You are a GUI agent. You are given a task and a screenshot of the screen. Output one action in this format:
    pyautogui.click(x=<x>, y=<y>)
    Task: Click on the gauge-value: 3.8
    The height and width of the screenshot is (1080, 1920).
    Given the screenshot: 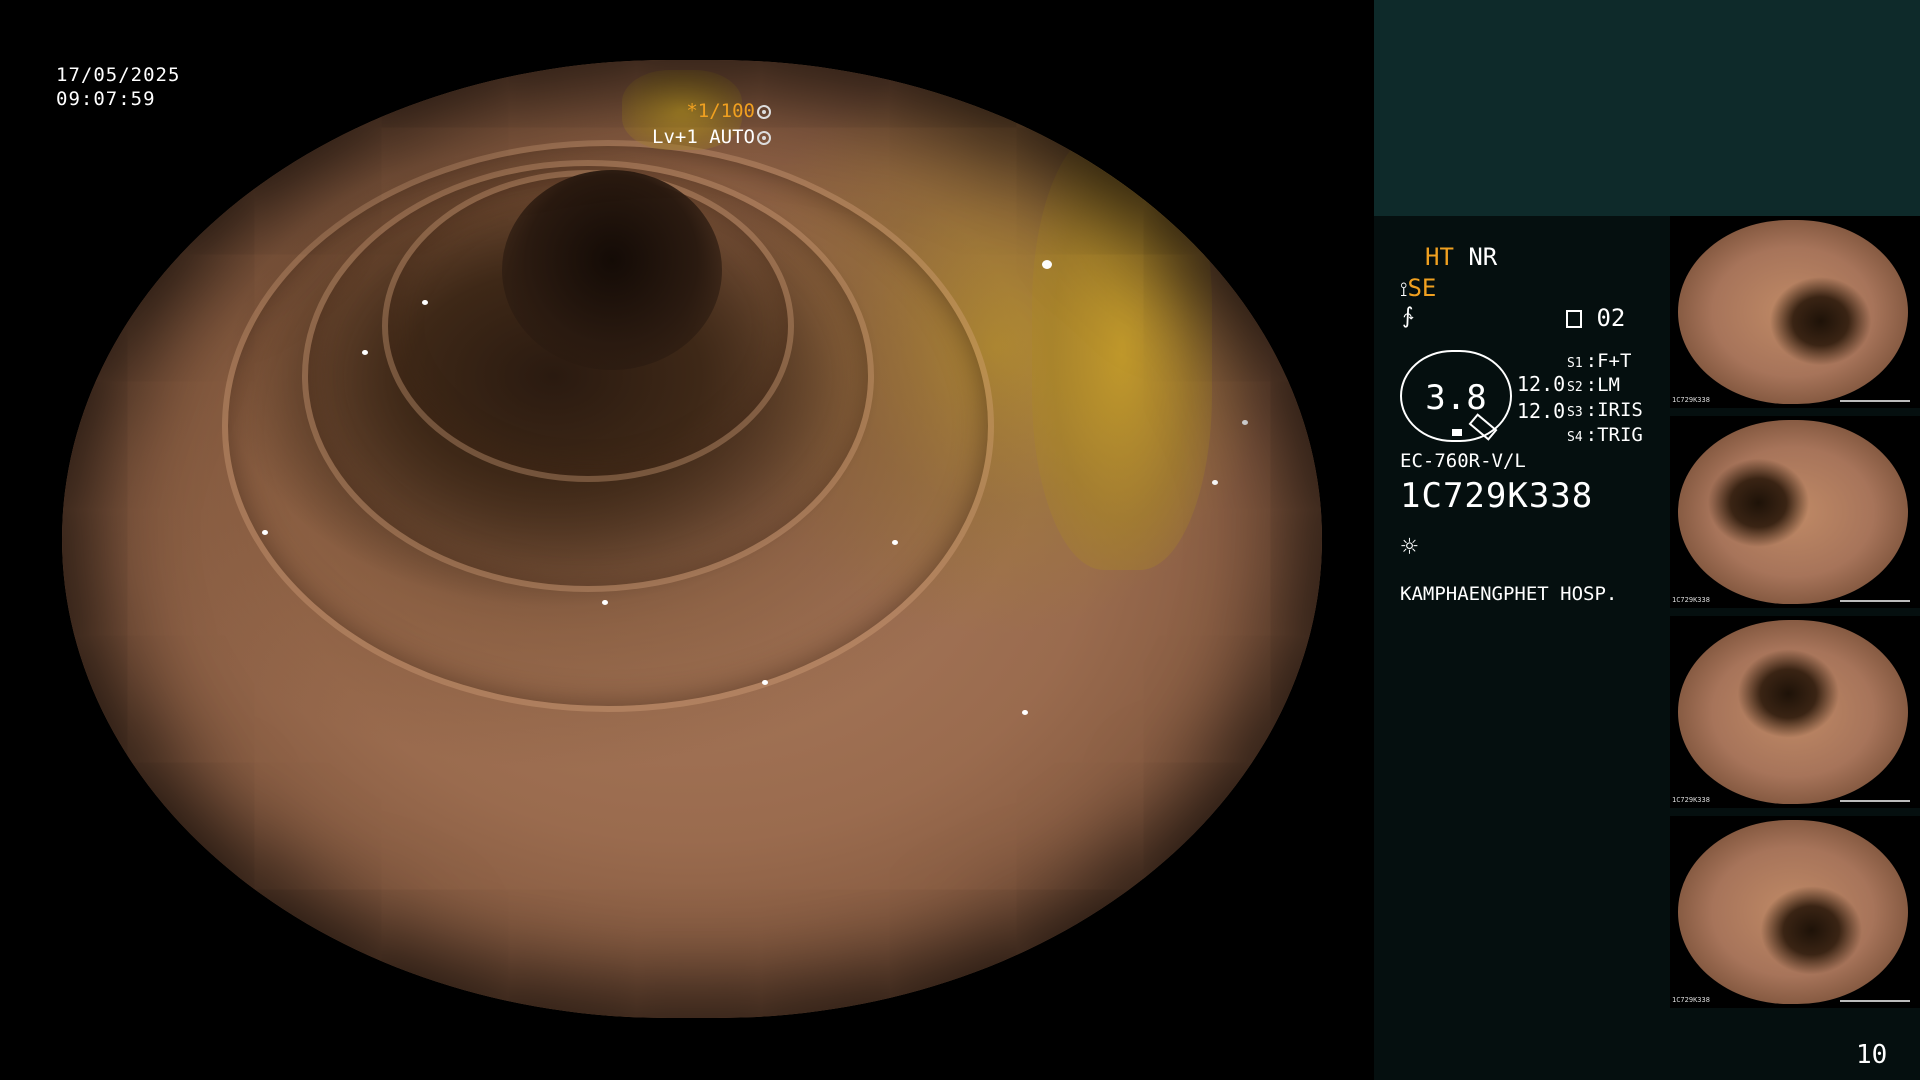 What is the action you would take?
    pyautogui.click(x=1456, y=398)
    